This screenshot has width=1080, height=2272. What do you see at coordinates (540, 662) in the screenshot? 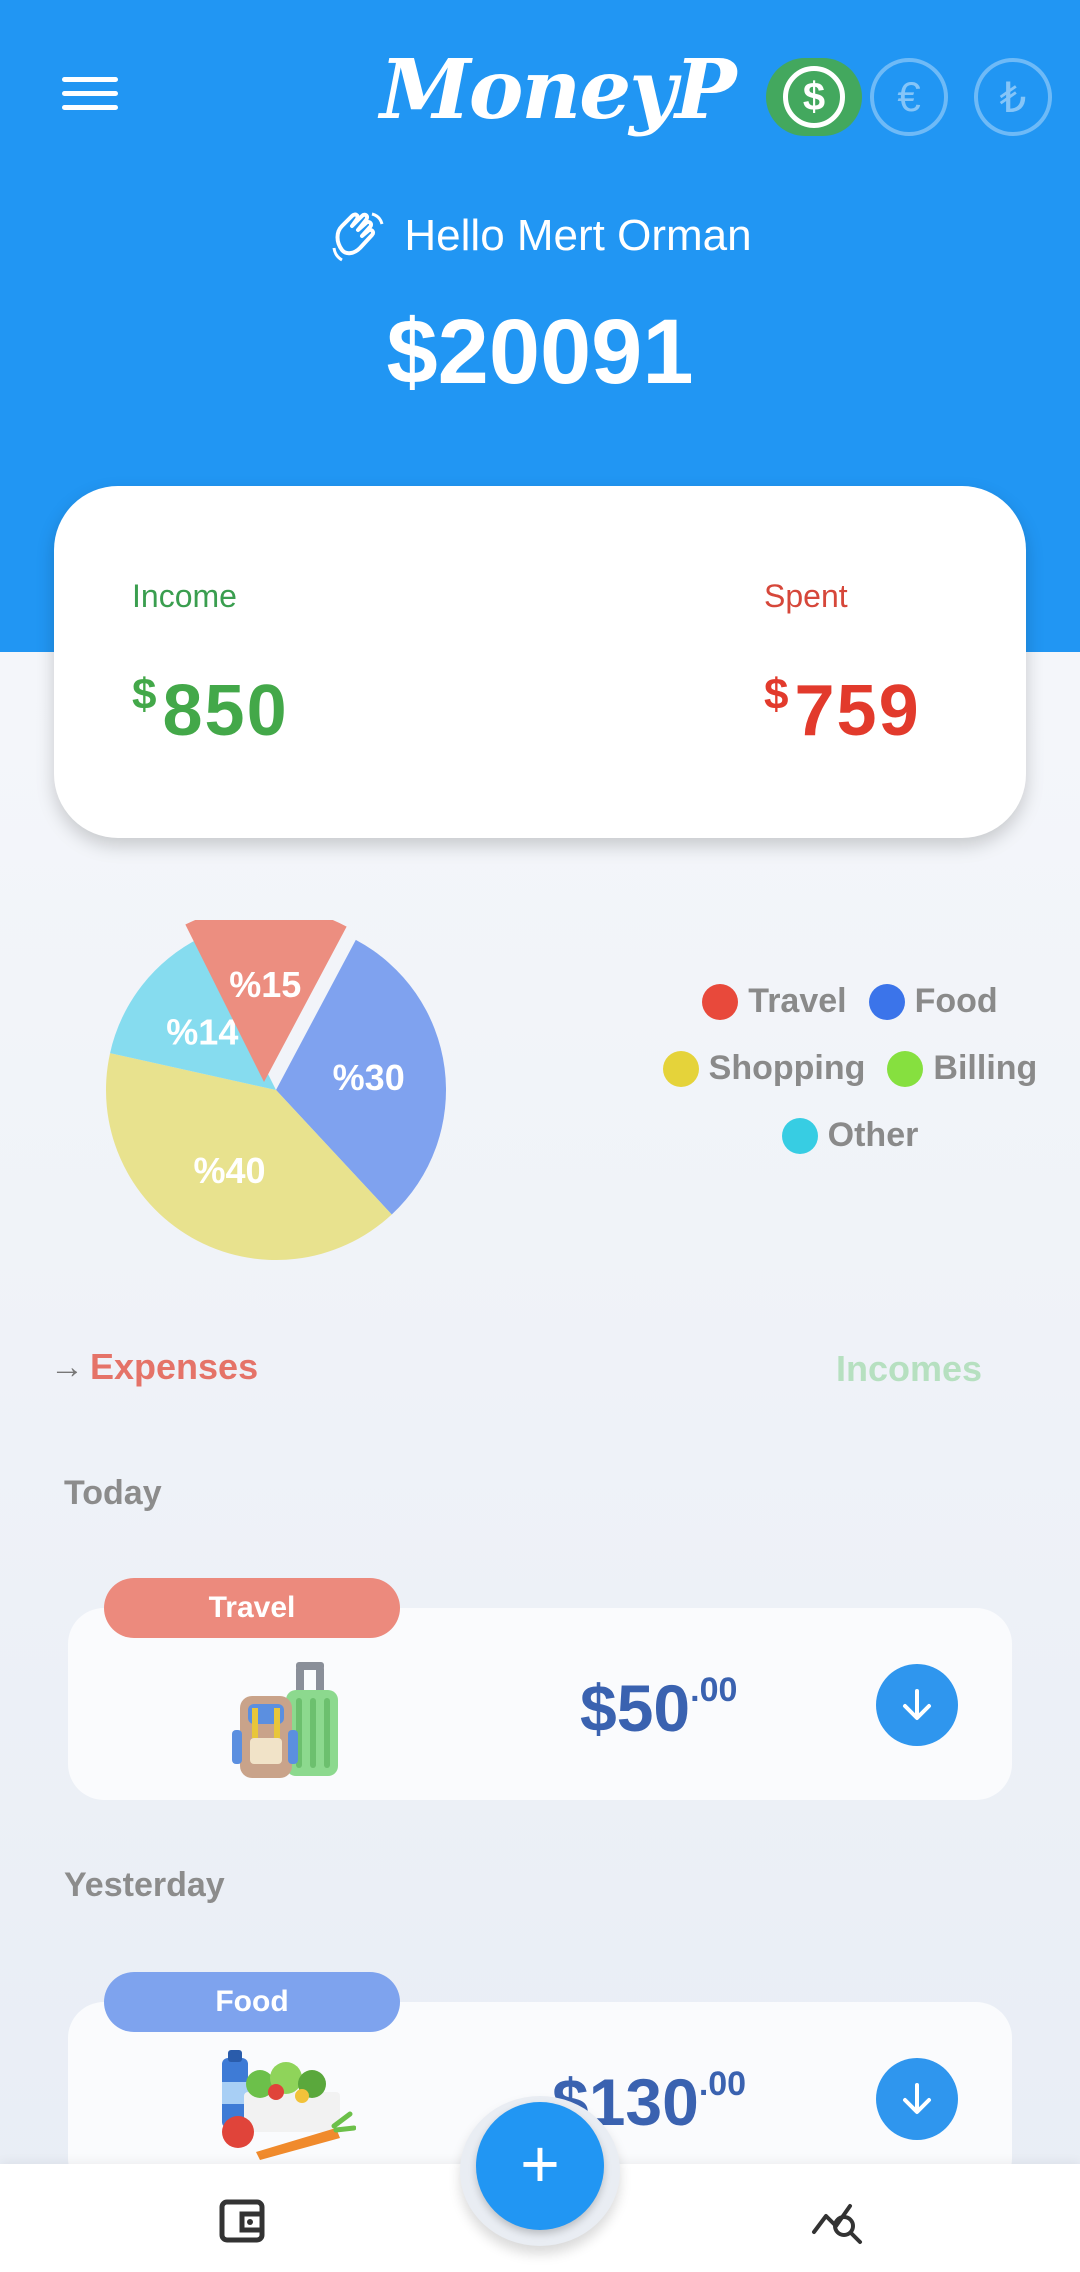
I see `summary-card: Income $850 Spent $759` at bounding box center [540, 662].